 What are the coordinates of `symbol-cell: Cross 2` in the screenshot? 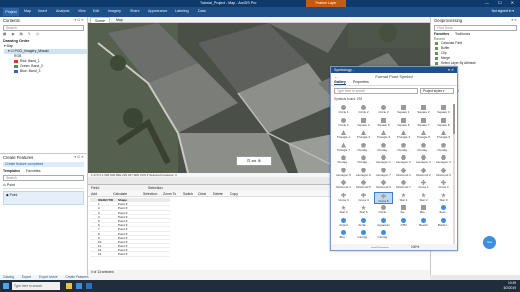 It's located at (443, 185).